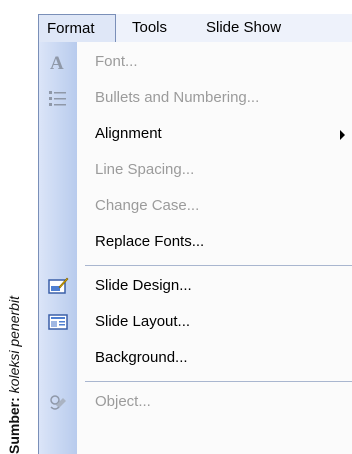  I want to click on menu-slide-show: Slide Show, so click(253, 28).